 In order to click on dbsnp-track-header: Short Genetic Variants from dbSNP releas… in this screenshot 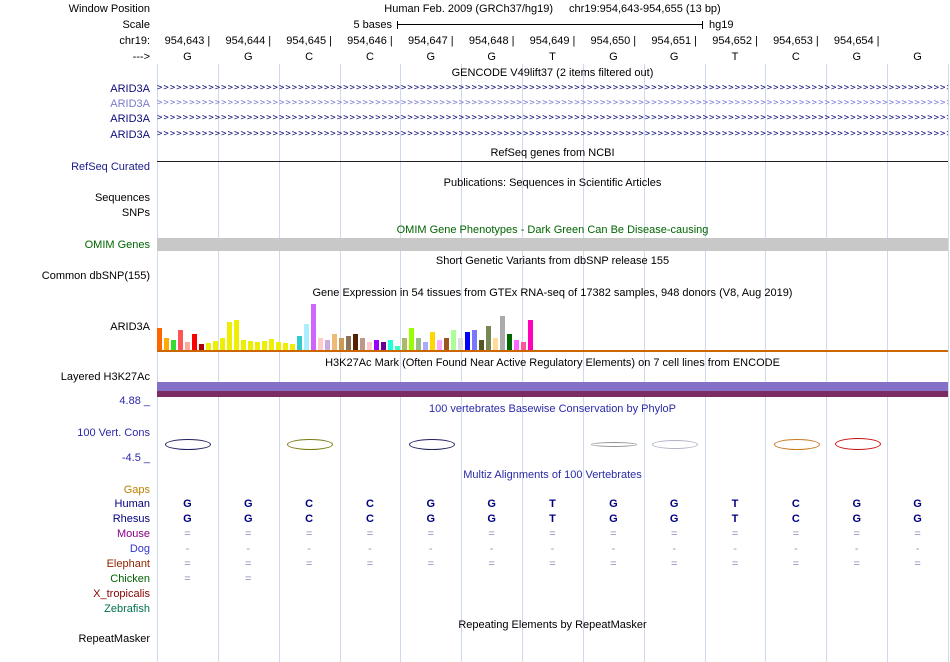, I will do `click(552, 261)`.